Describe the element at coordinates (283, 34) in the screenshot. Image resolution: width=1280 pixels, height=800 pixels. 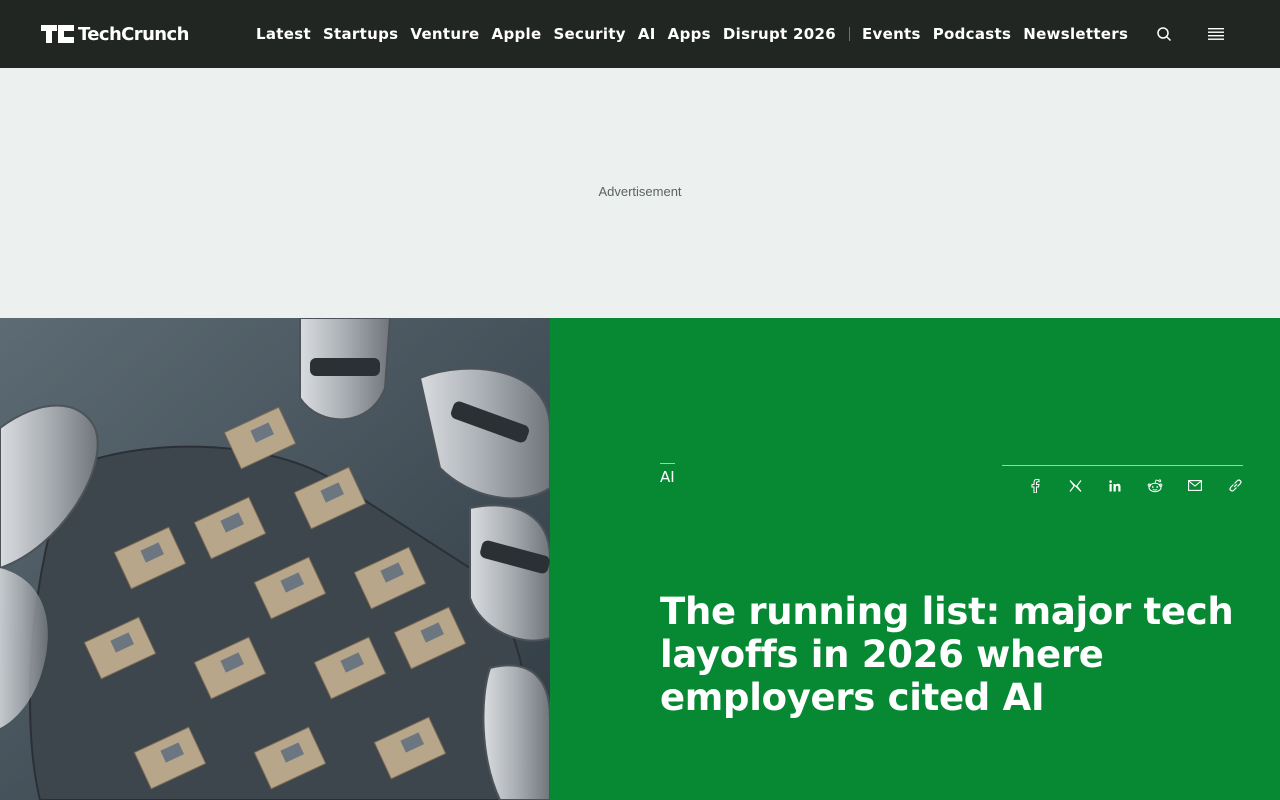
I see `nav-latest: Latest` at that location.